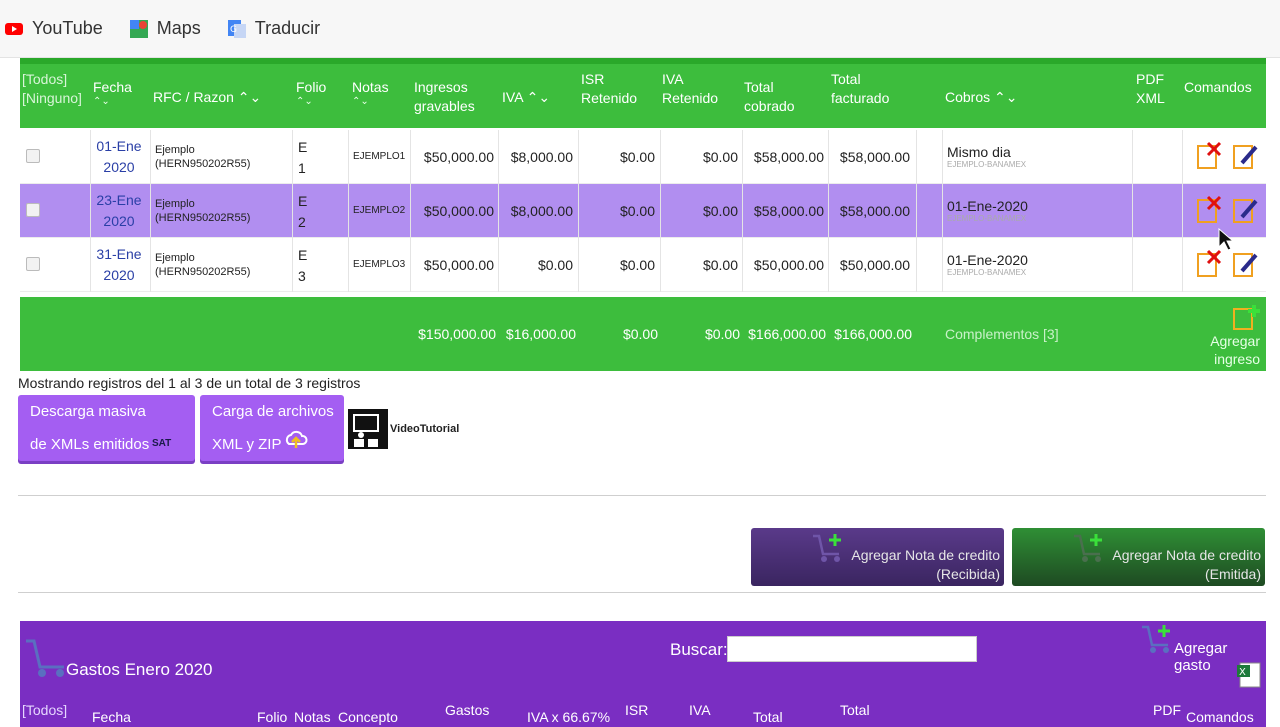  What do you see at coordinates (788, 265) in the screenshot?
I see `row-total-cobrado: $50,000.00` at bounding box center [788, 265].